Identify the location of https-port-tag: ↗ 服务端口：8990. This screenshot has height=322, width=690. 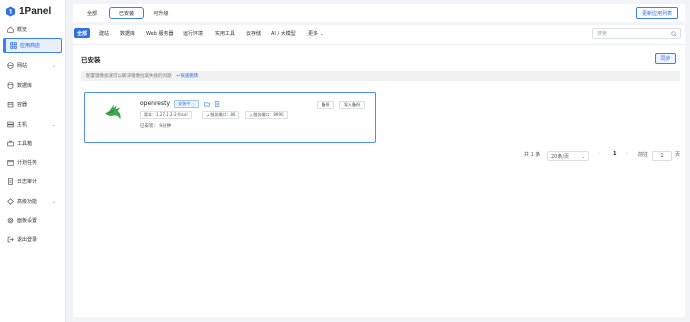
(266, 115).